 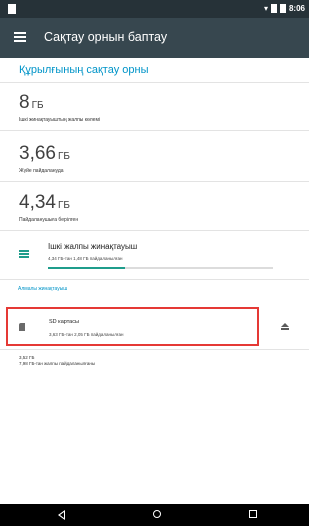 I want to click on sd-card-highlight, so click(x=132, y=326).